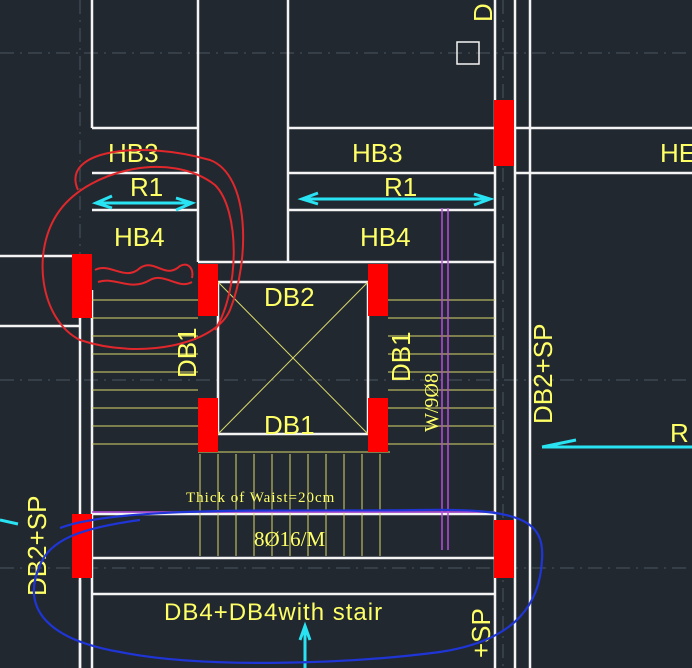  I want to click on label-hb3-left: HB3, so click(133, 153).